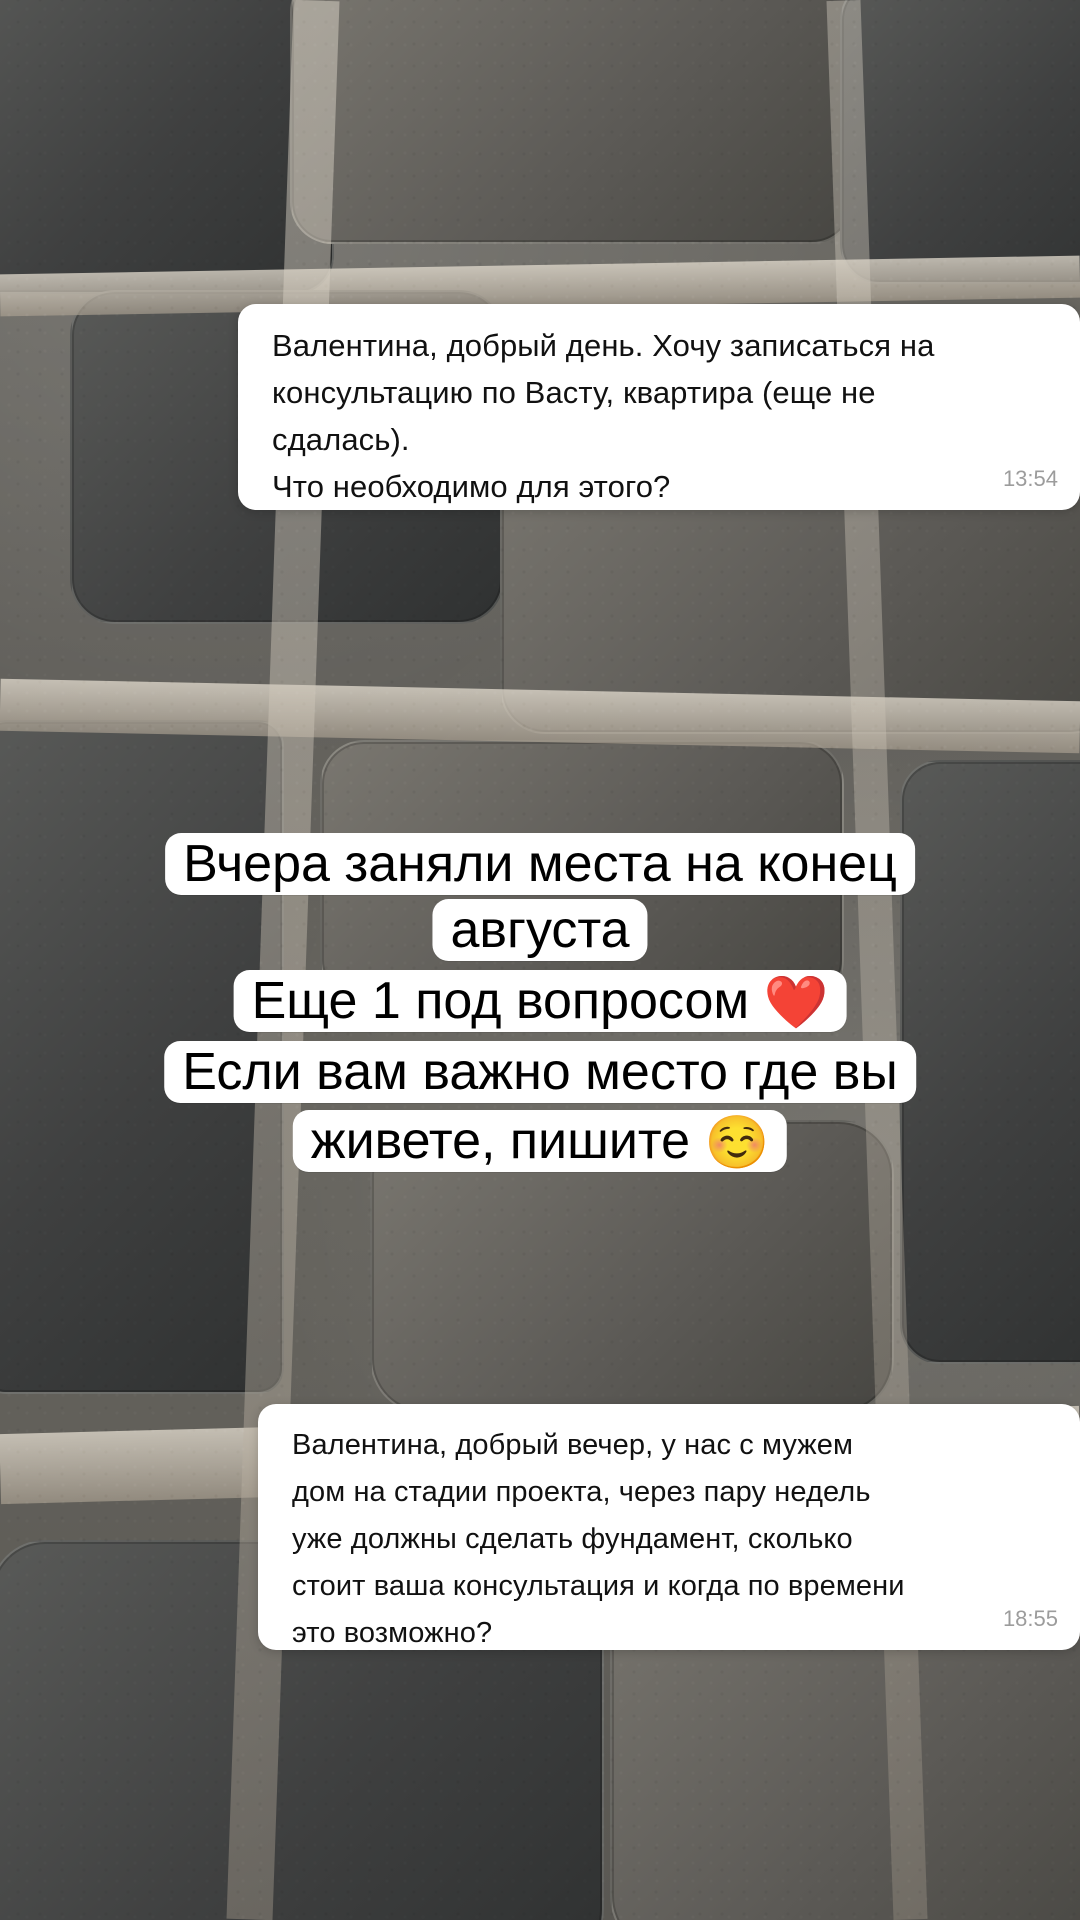  I want to click on story-line-4-text: Если вам важно место где вы, so click(540, 1072).